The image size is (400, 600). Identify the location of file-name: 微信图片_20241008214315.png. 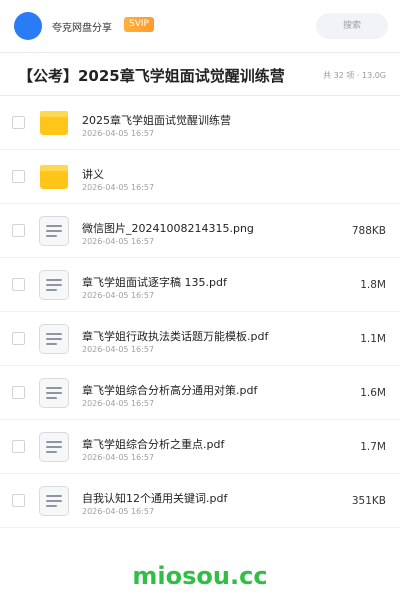
(168, 228).